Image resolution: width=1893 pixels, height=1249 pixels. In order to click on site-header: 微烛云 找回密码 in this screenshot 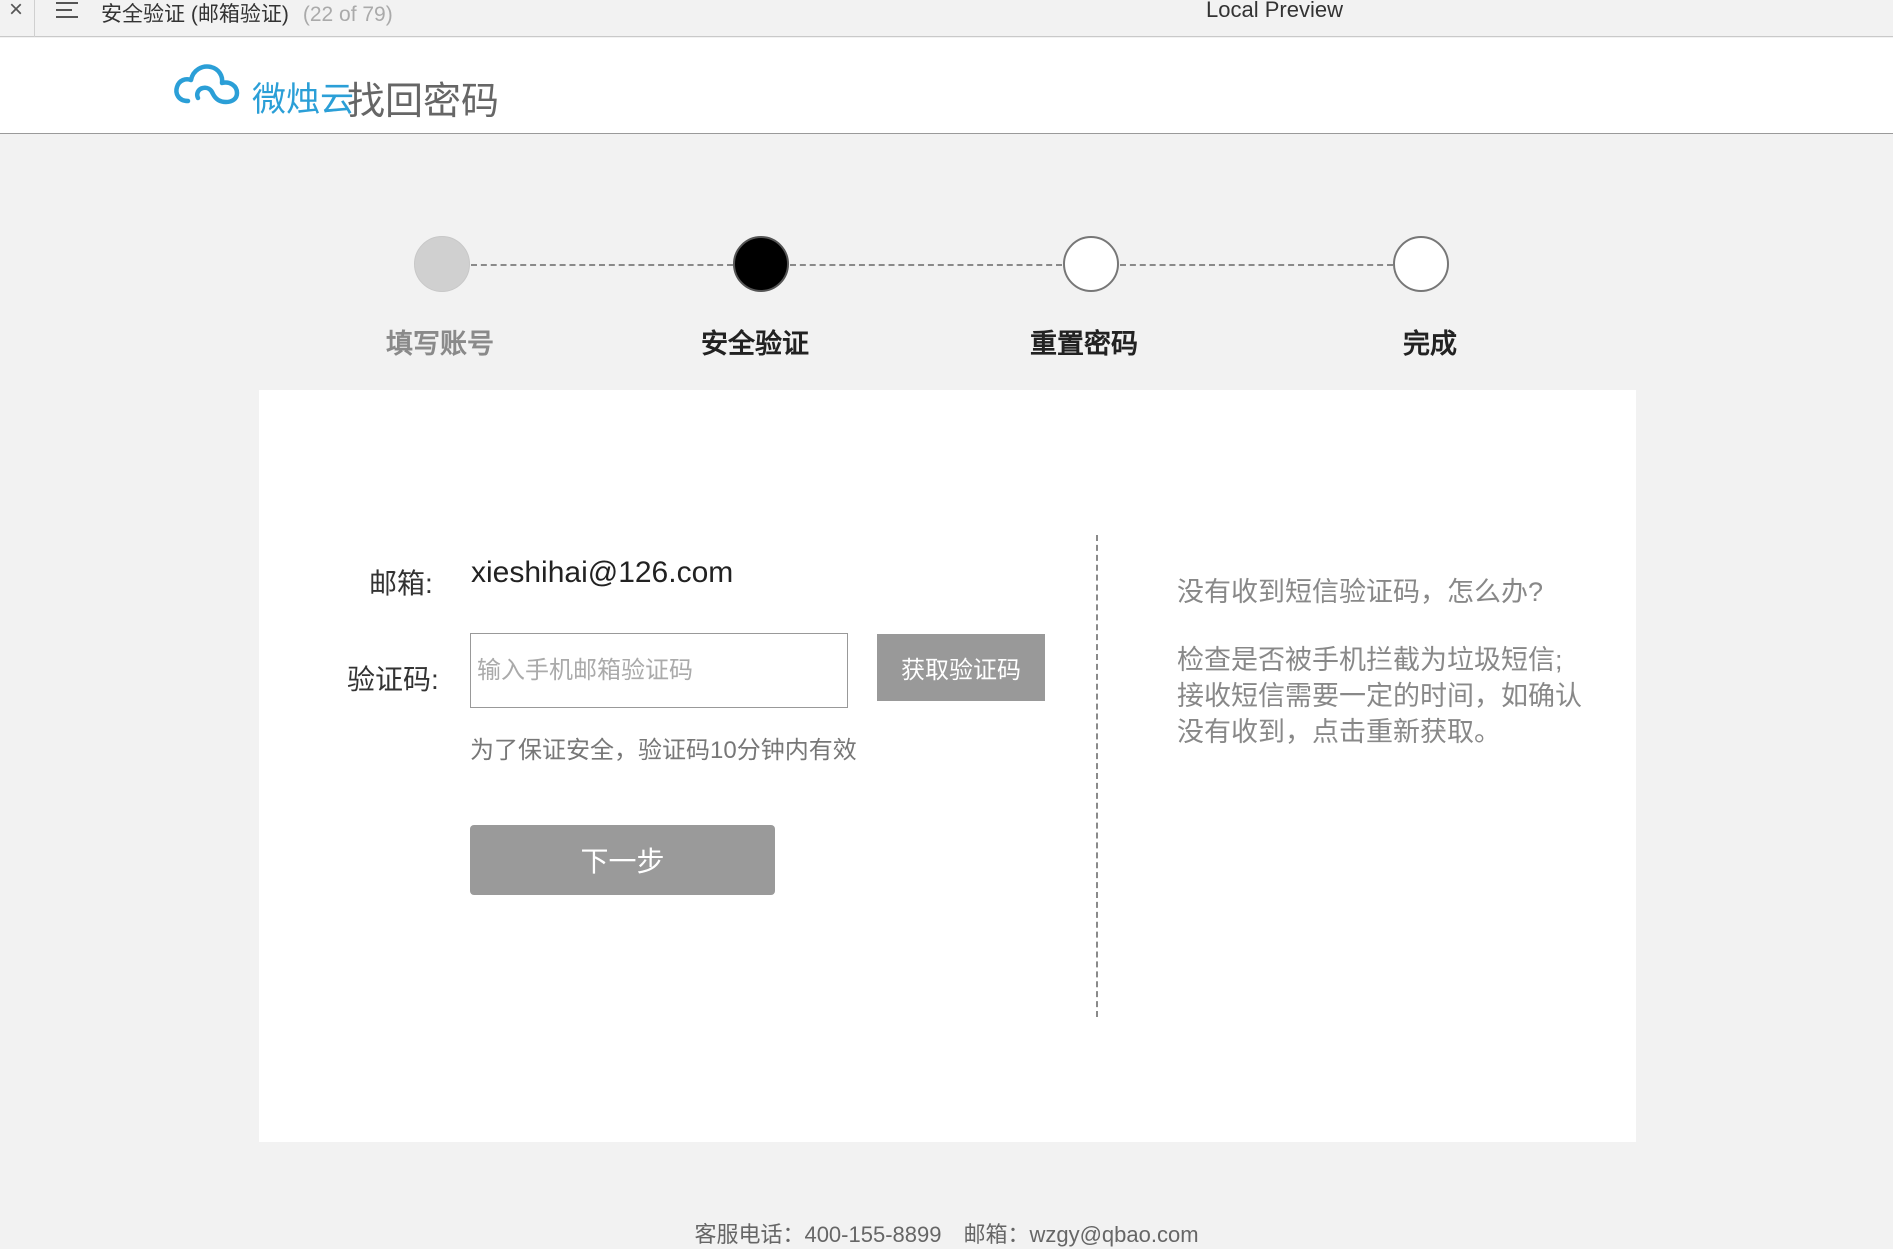, I will do `click(946, 86)`.